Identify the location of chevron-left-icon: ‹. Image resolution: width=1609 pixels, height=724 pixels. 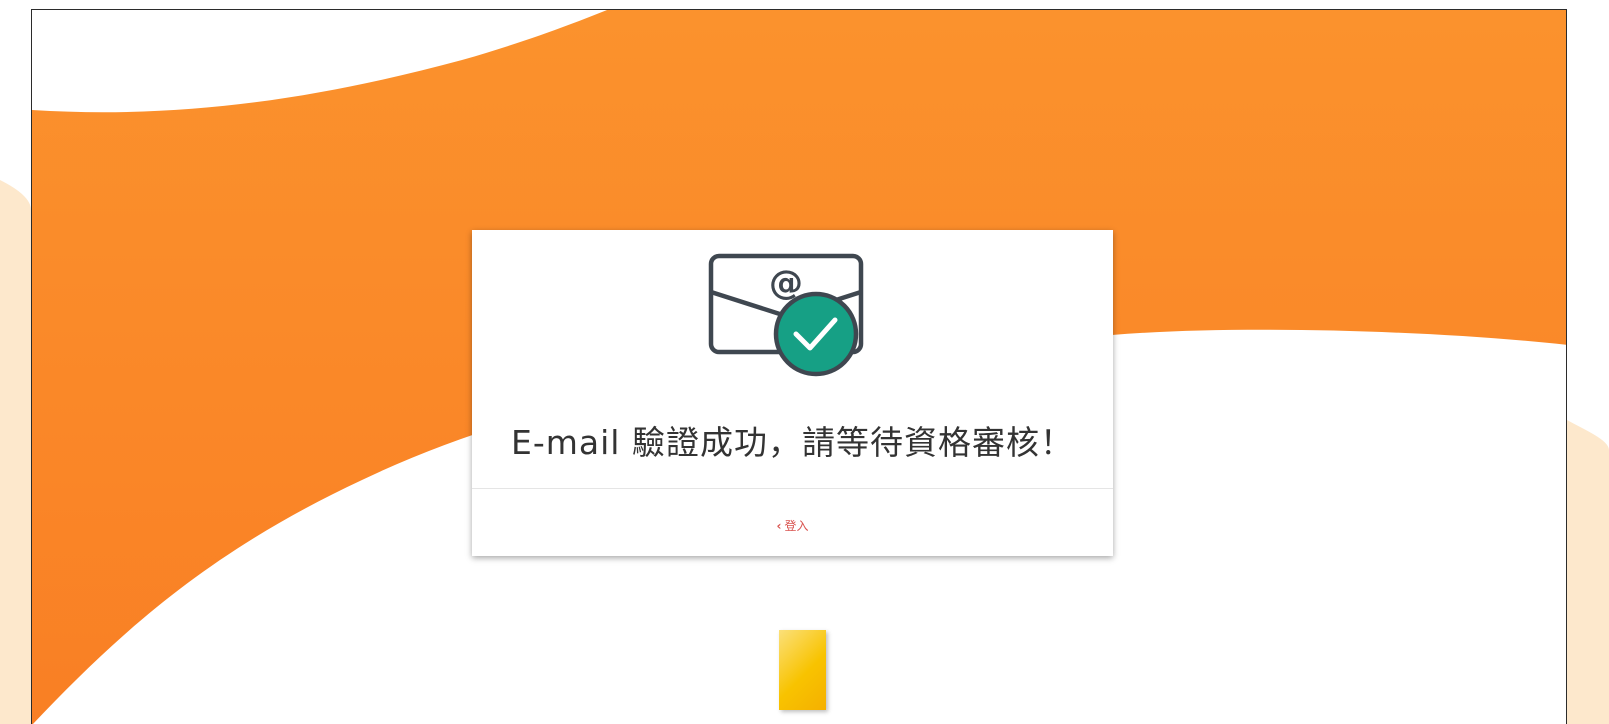
(779, 526).